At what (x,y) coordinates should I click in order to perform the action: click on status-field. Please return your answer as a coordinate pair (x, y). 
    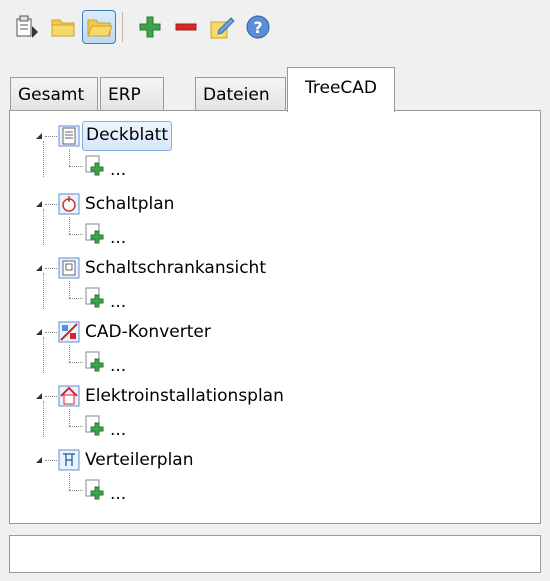
    Looking at the image, I should click on (275, 554).